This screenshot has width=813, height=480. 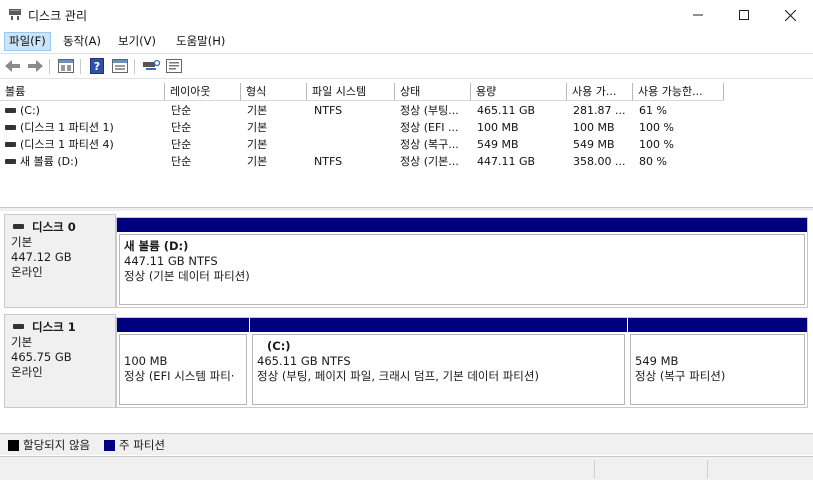 What do you see at coordinates (82, 92) in the screenshot?
I see `column-header-volume: 볼륨` at bounding box center [82, 92].